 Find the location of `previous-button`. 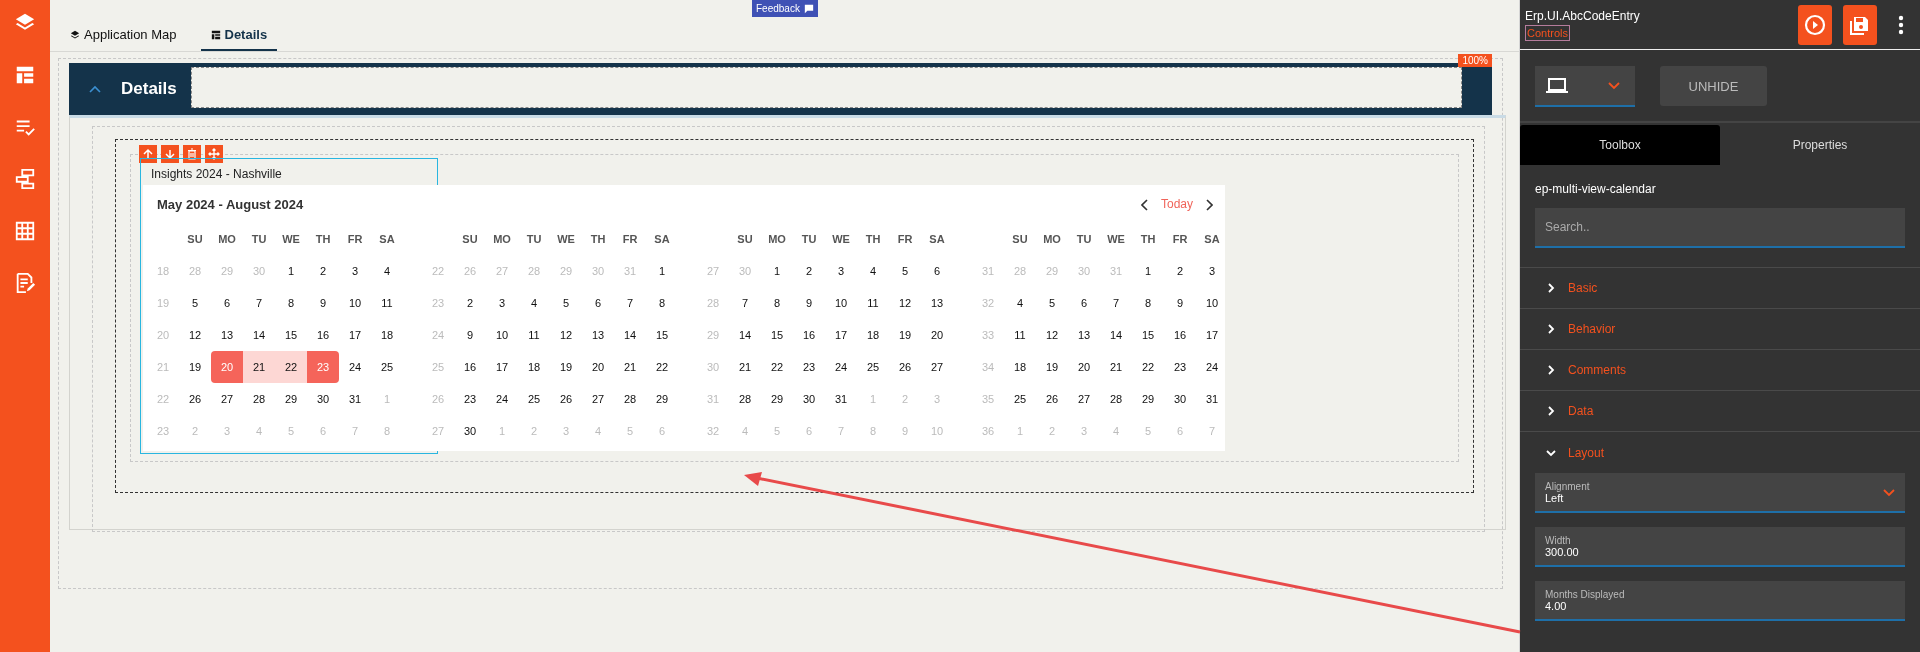

previous-button is located at coordinates (1144, 204).